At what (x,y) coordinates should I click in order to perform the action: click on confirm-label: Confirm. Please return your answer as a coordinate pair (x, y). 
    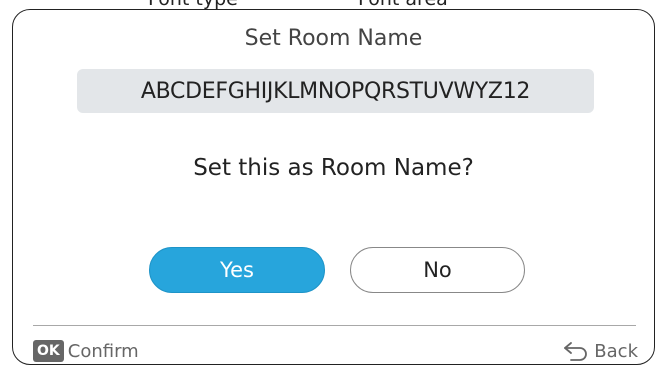
    Looking at the image, I should click on (103, 351).